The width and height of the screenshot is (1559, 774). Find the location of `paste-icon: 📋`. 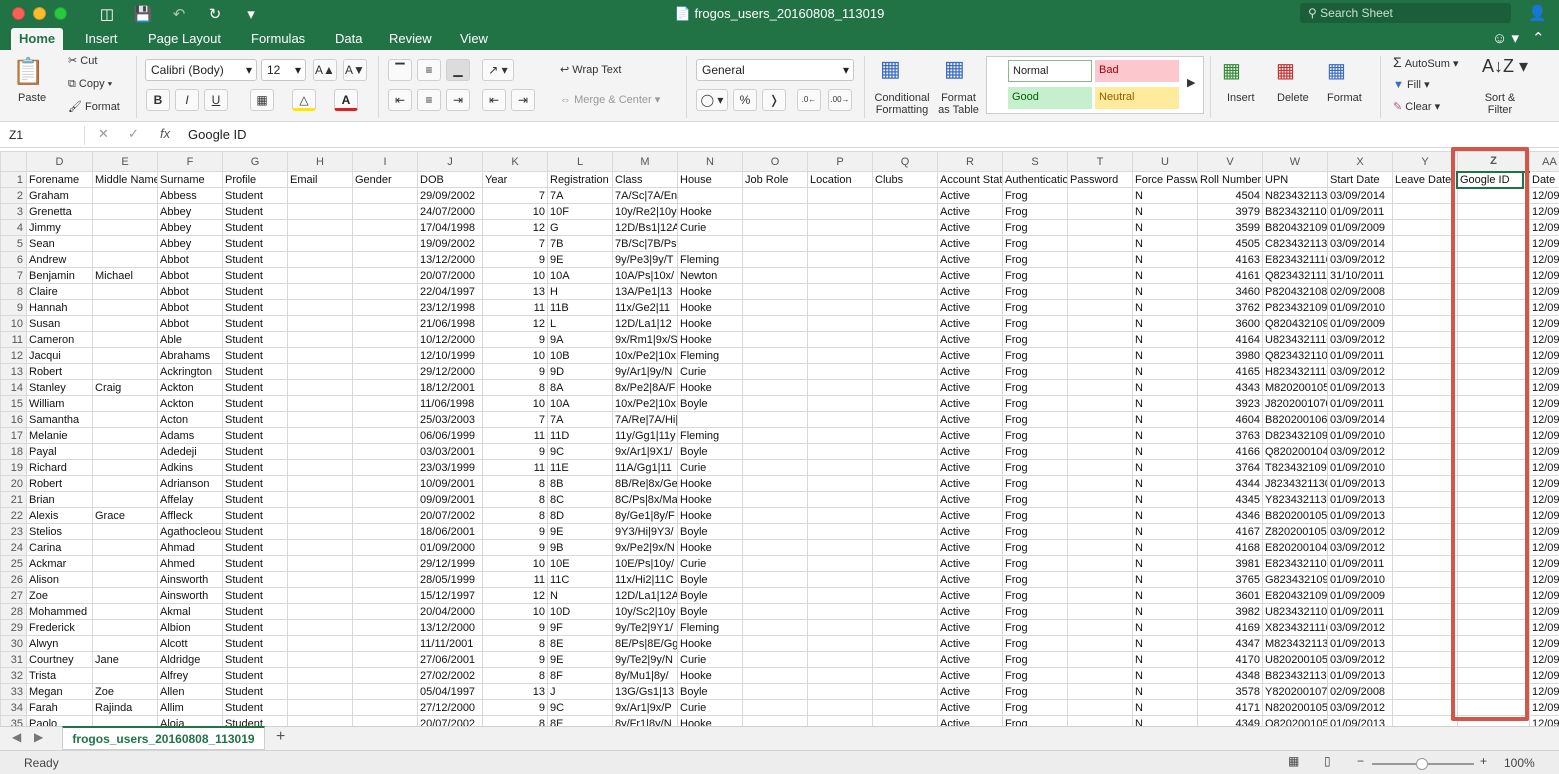

paste-icon: 📋 is located at coordinates (28, 71).